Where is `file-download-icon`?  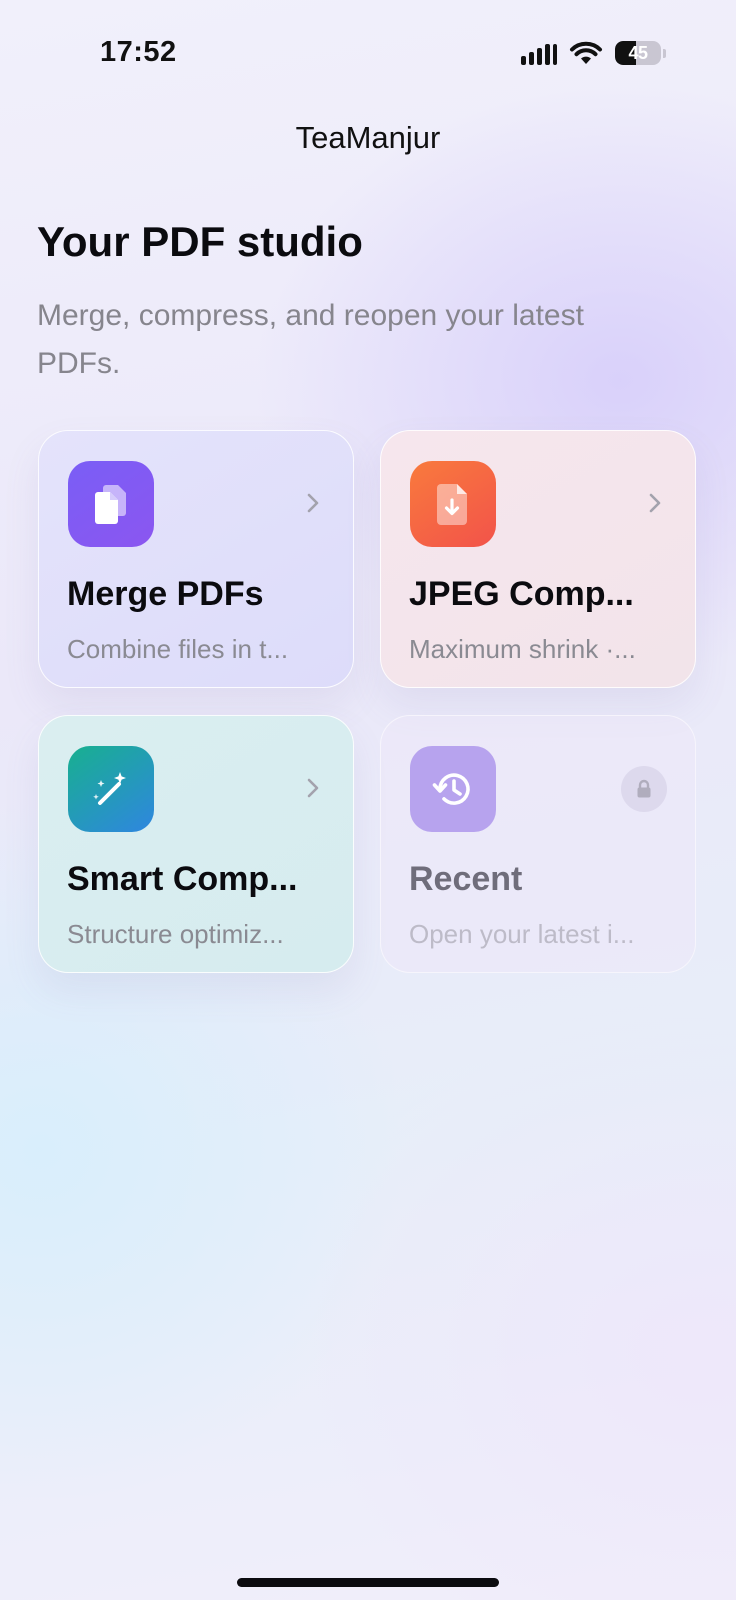 file-download-icon is located at coordinates (453, 504).